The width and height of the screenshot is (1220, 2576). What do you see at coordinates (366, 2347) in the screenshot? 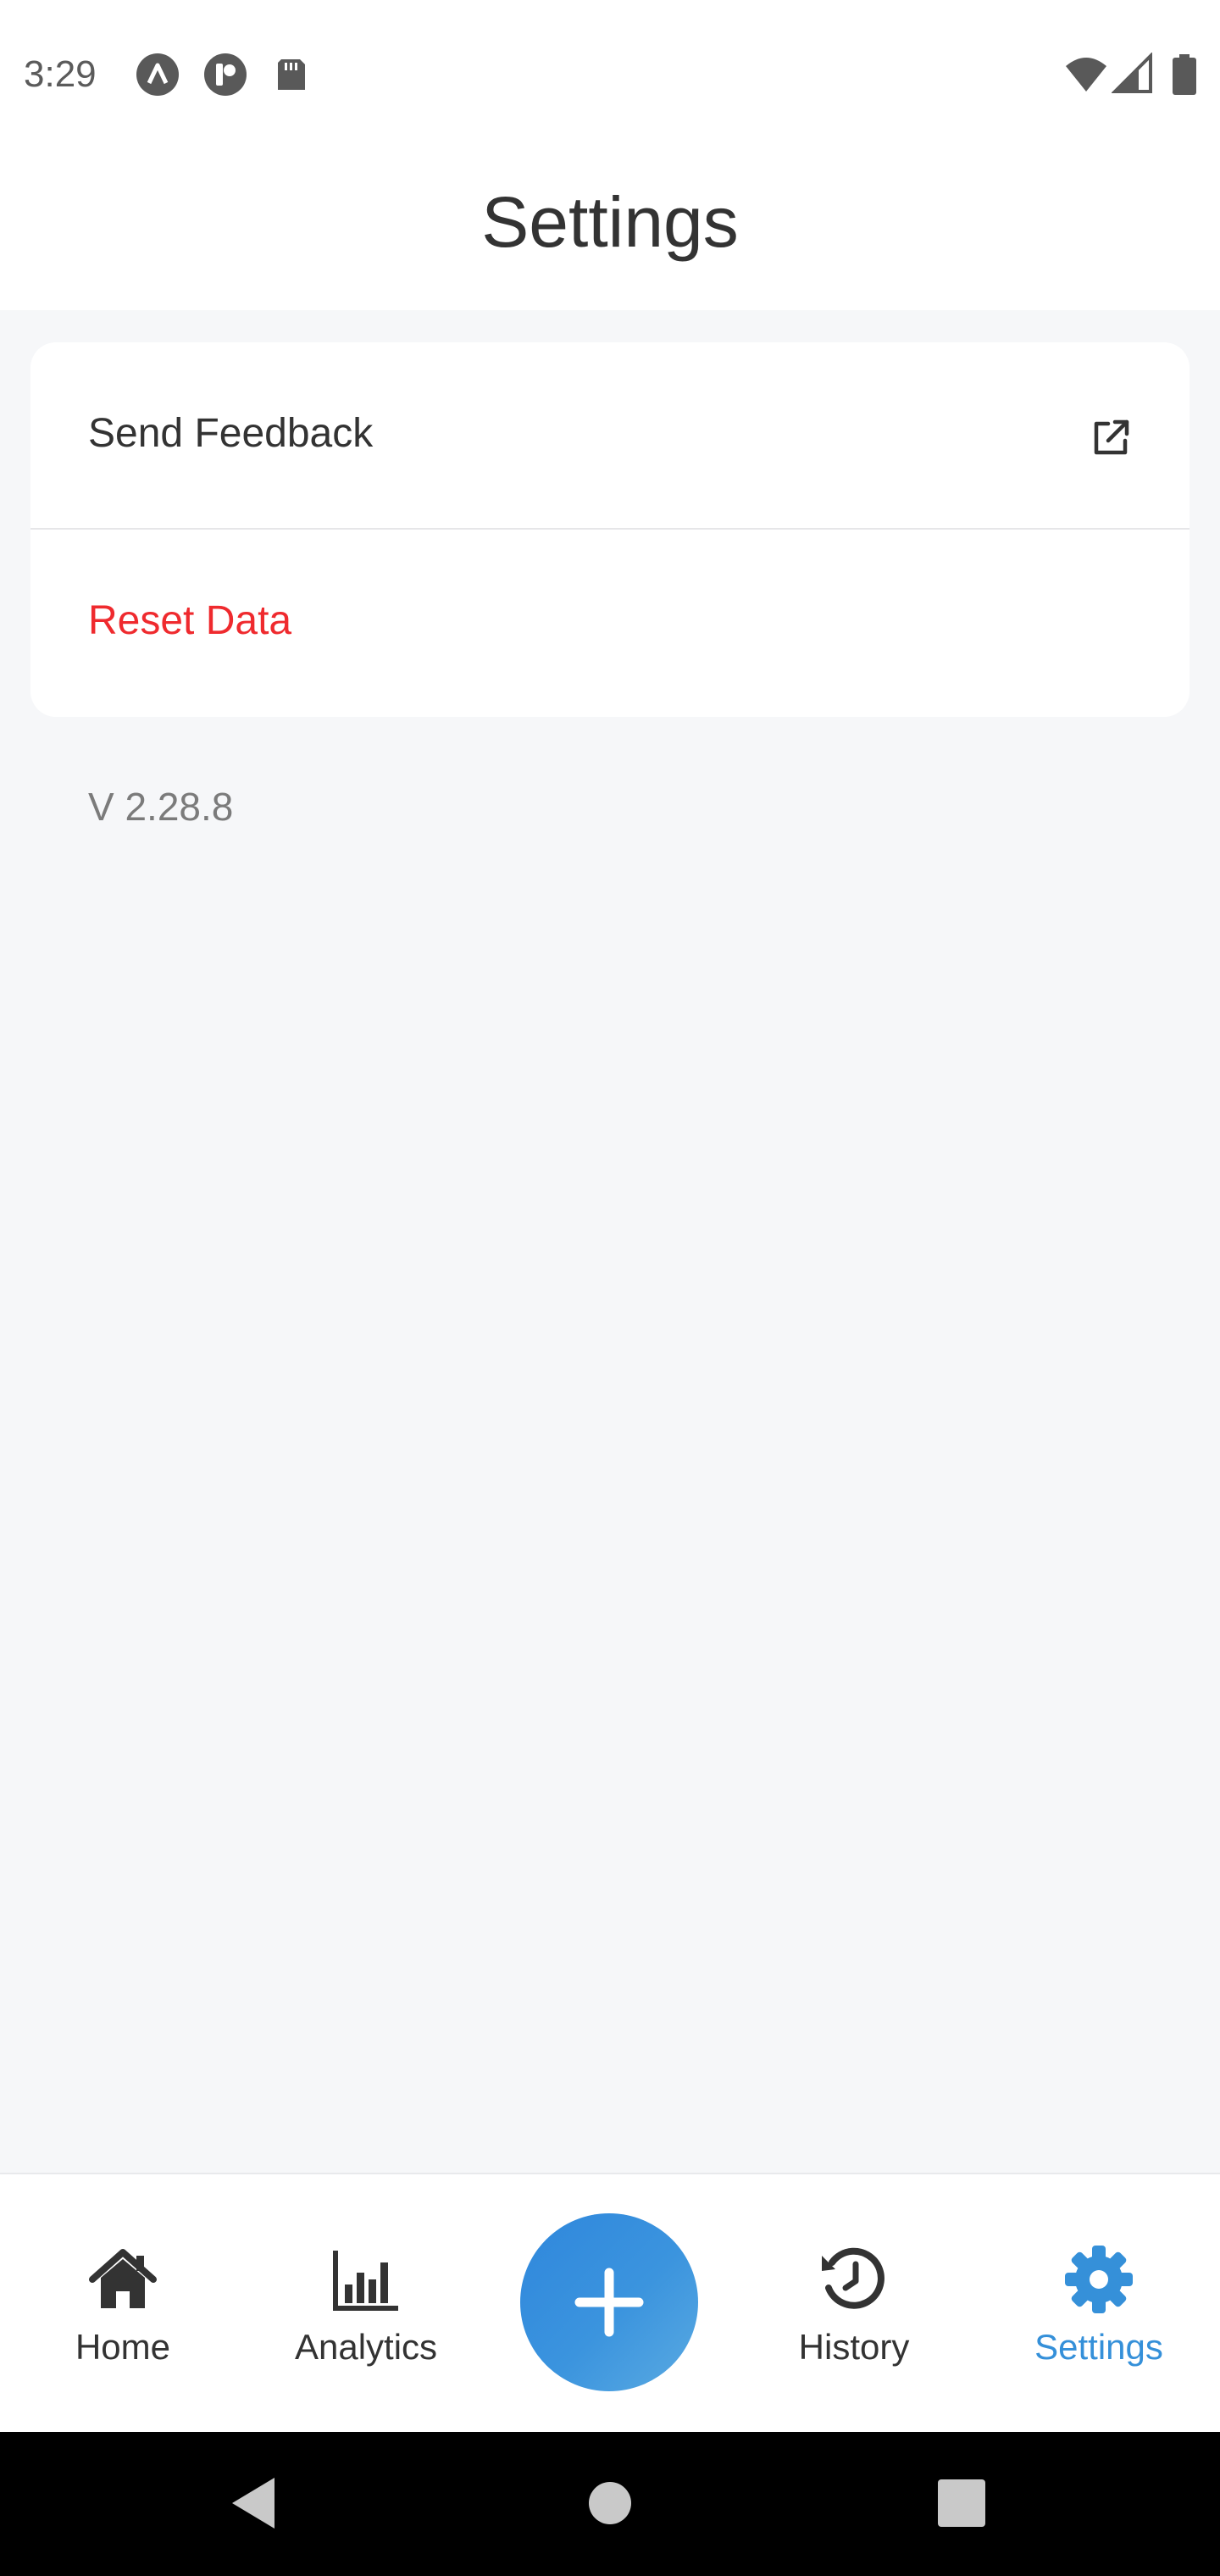
I see `nav-analytics-label: Analytics` at bounding box center [366, 2347].